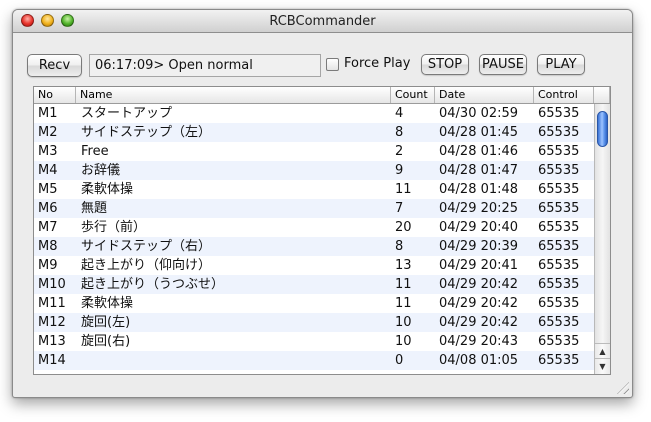  What do you see at coordinates (314, 132) in the screenshot?
I see `table-row: M2 サイドステップ（左） 8 04/28 01:45 65535` at bounding box center [314, 132].